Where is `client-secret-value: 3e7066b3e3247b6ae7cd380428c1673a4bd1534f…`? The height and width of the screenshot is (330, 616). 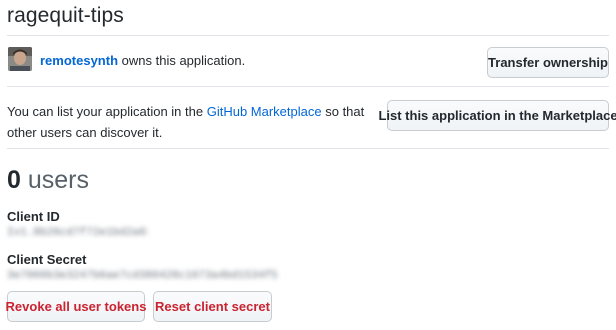
client-secret-value: 3e7066b3e3247b6ae7cd380428c1673a4bd1534f… is located at coordinates (142, 276).